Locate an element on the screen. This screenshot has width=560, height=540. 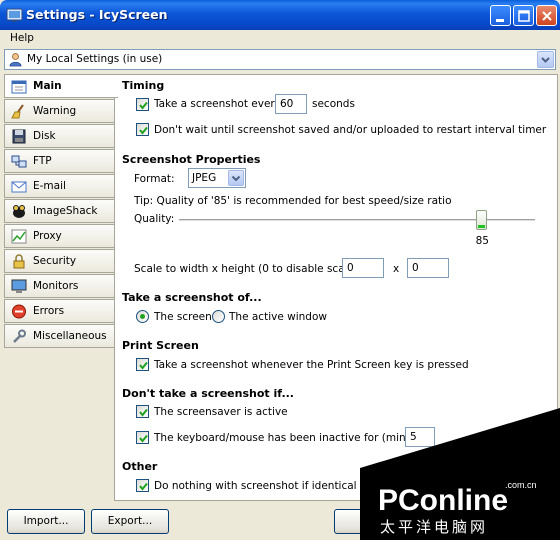
window-title: Settings - IcyScreen is located at coordinates (97, 14).